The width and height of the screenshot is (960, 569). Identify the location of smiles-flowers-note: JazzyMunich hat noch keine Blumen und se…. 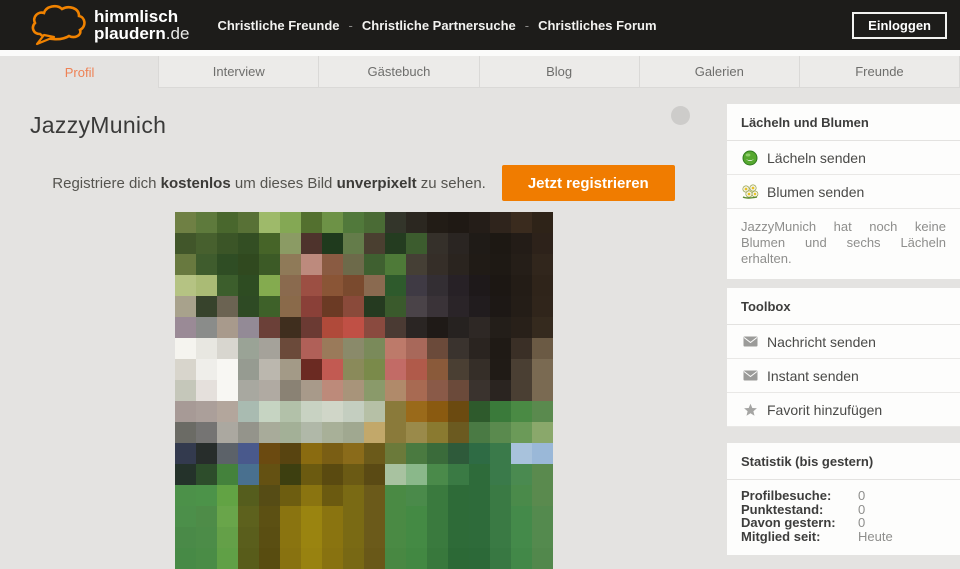
(843, 242).